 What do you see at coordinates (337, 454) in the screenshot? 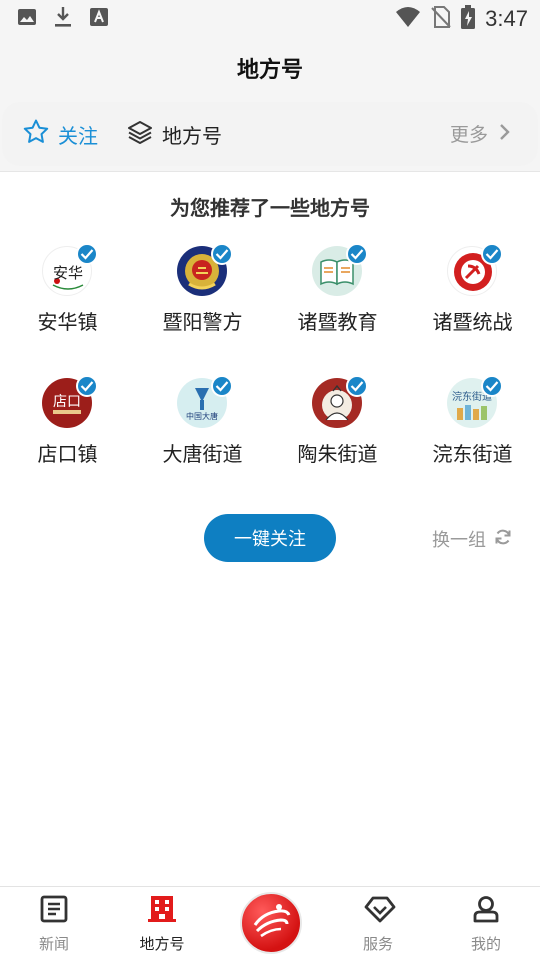
I see `recommend-item-label: 陶朱街道` at bounding box center [337, 454].